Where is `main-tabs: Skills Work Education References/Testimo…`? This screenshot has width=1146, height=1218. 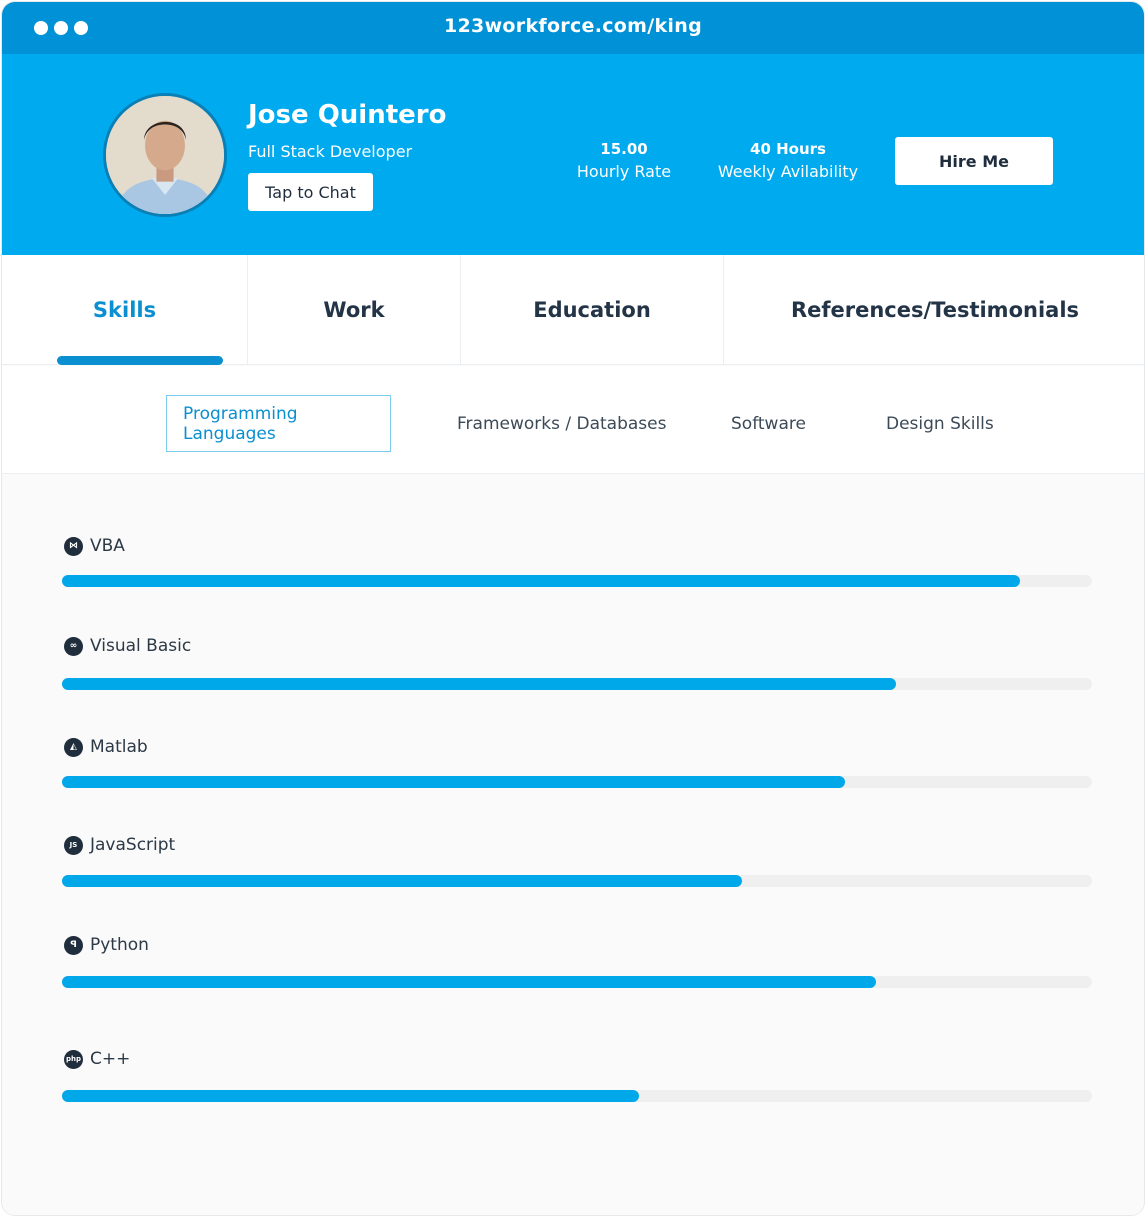
main-tabs: Skills Work Education References/Testimo… is located at coordinates (573, 310).